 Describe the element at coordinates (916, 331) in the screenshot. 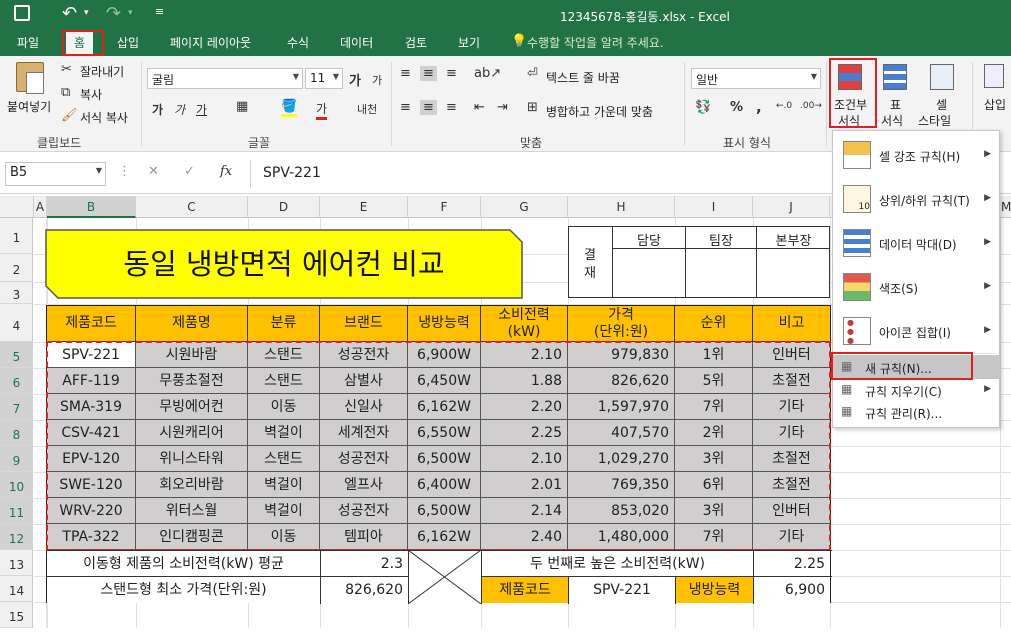

I see `menu-item-icon-sets: ● ● ● 아이콘 집합(I) ▶` at that location.